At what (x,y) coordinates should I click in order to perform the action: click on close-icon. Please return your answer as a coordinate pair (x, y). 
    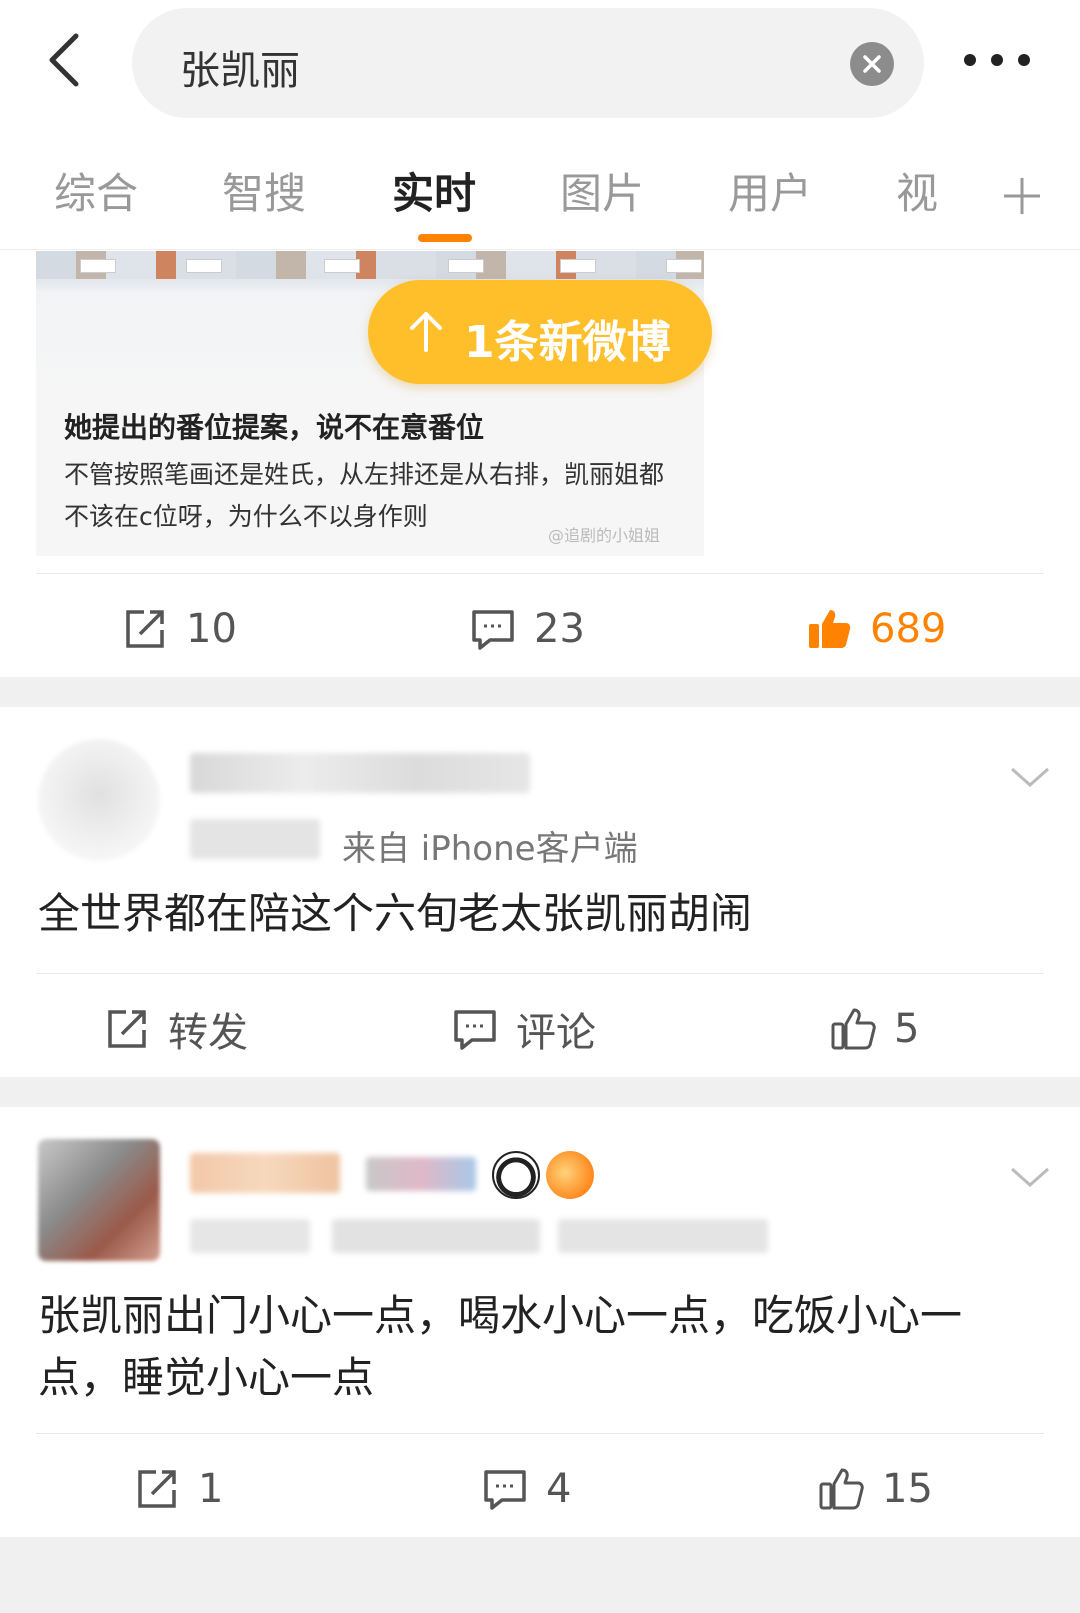
    Looking at the image, I should click on (872, 64).